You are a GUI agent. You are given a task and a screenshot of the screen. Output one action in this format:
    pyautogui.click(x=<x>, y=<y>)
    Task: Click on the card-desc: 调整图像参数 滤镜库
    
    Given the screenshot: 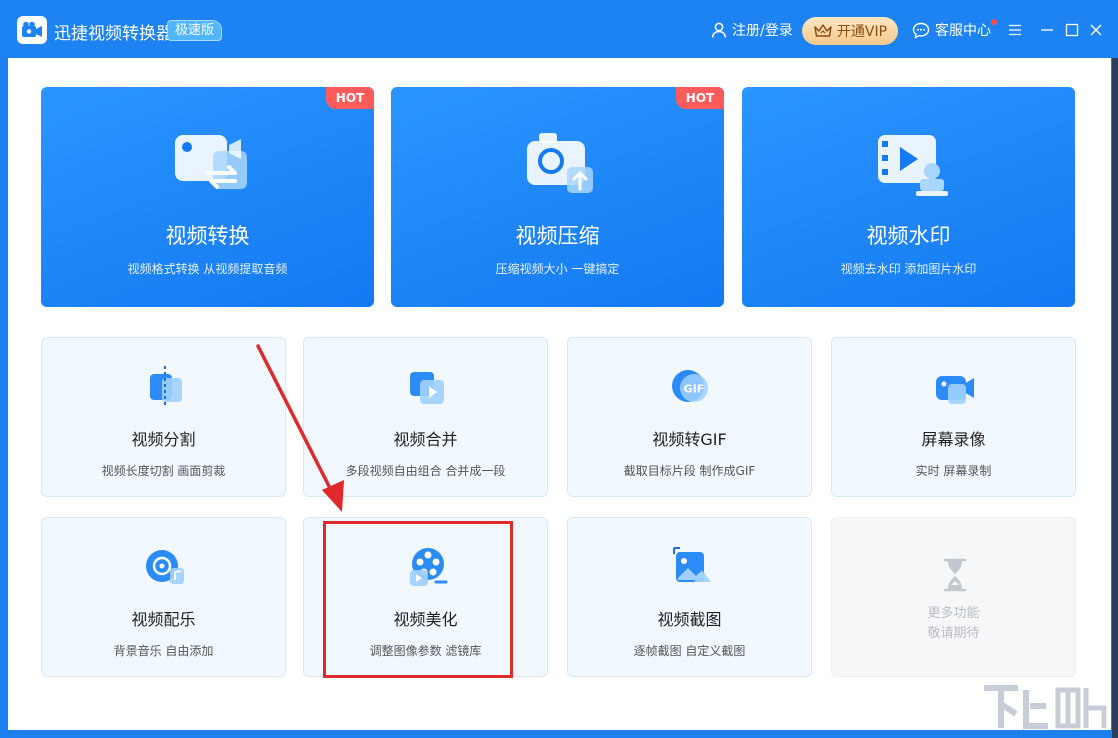 What is the action you would take?
    pyautogui.click(x=425, y=651)
    